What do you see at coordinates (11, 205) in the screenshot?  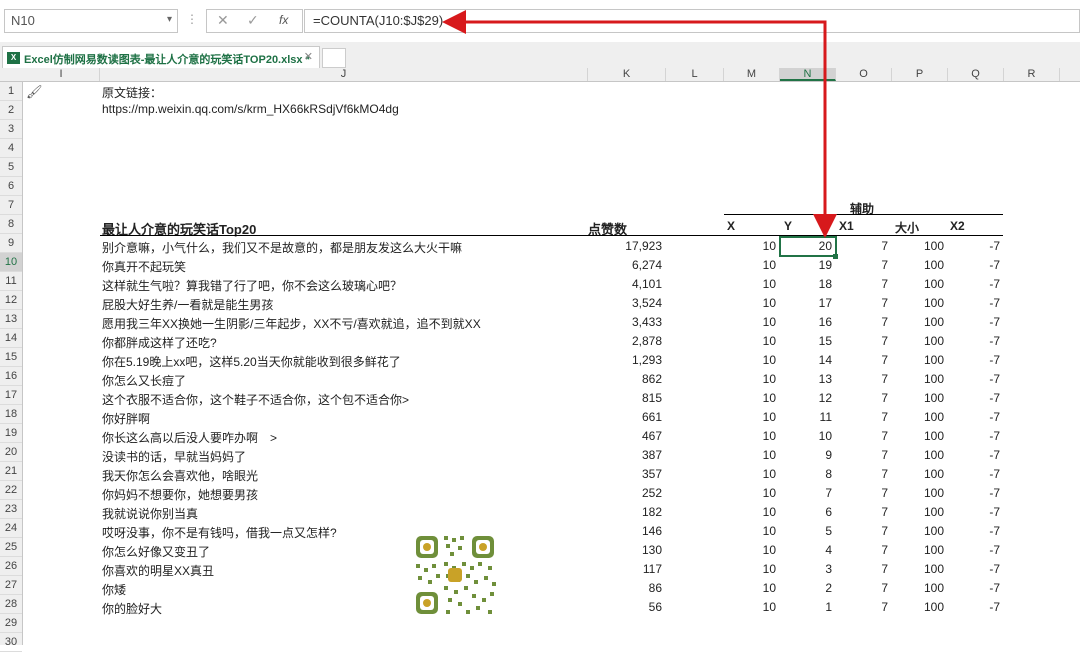 I see `row-header-7: 7` at bounding box center [11, 205].